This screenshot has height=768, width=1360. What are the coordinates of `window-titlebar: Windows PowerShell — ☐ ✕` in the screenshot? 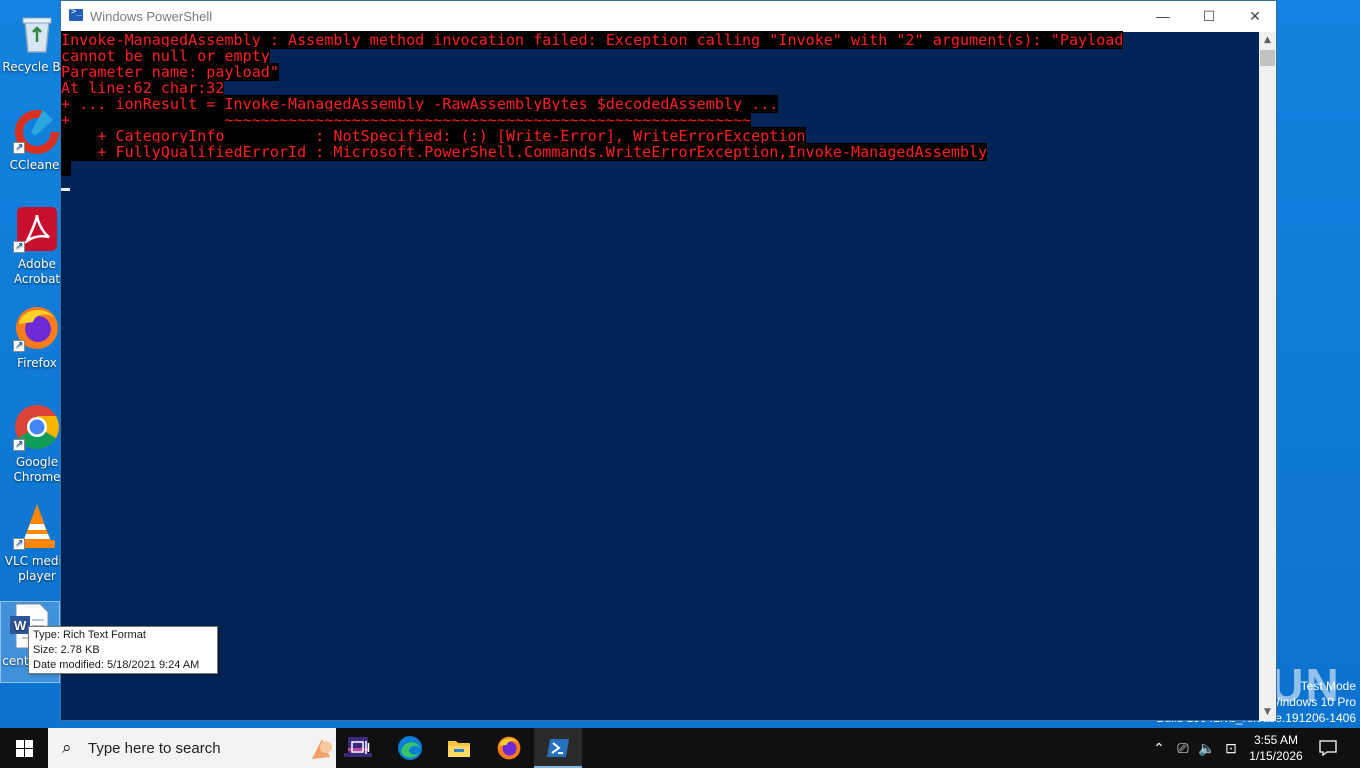 It's located at (668, 16).